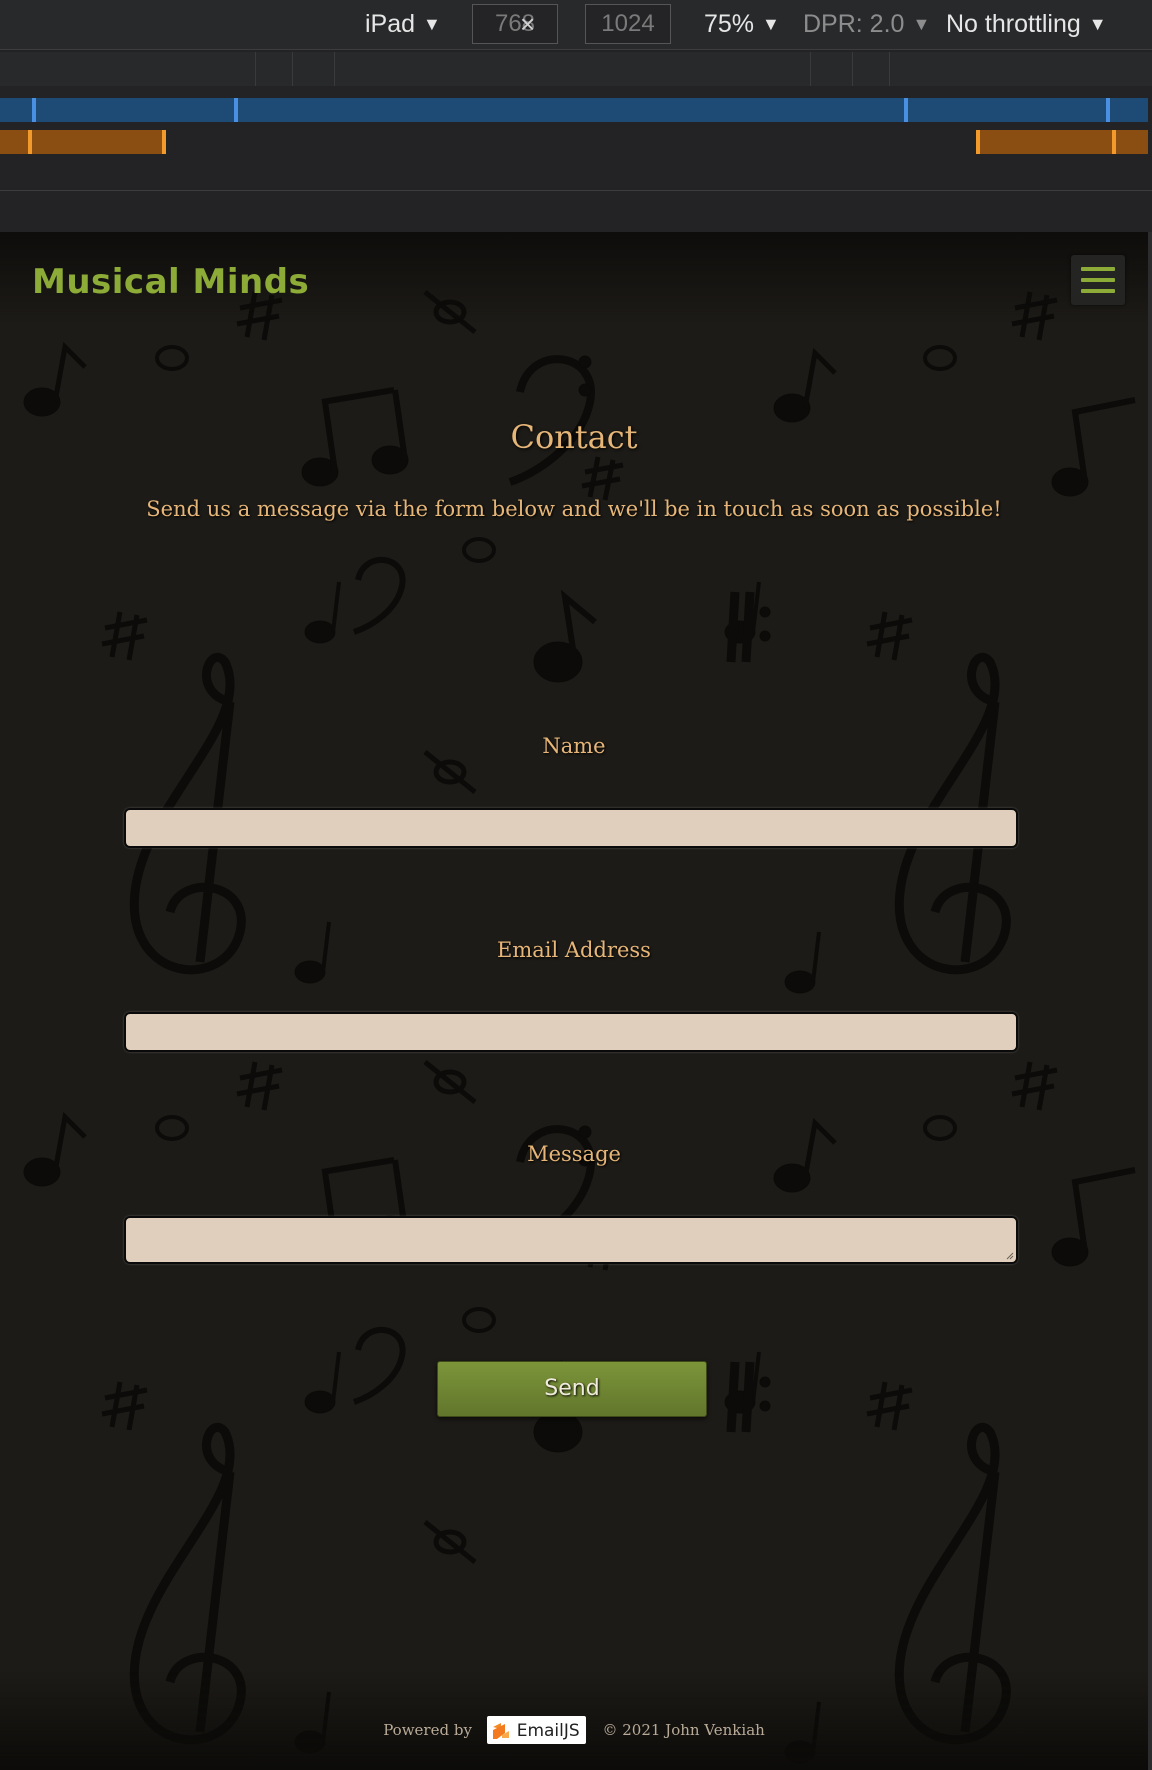  What do you see at coordinates (748, 627) in the screenshot?
I see `repeat-sign-icon` at bounding box center [748, 627].